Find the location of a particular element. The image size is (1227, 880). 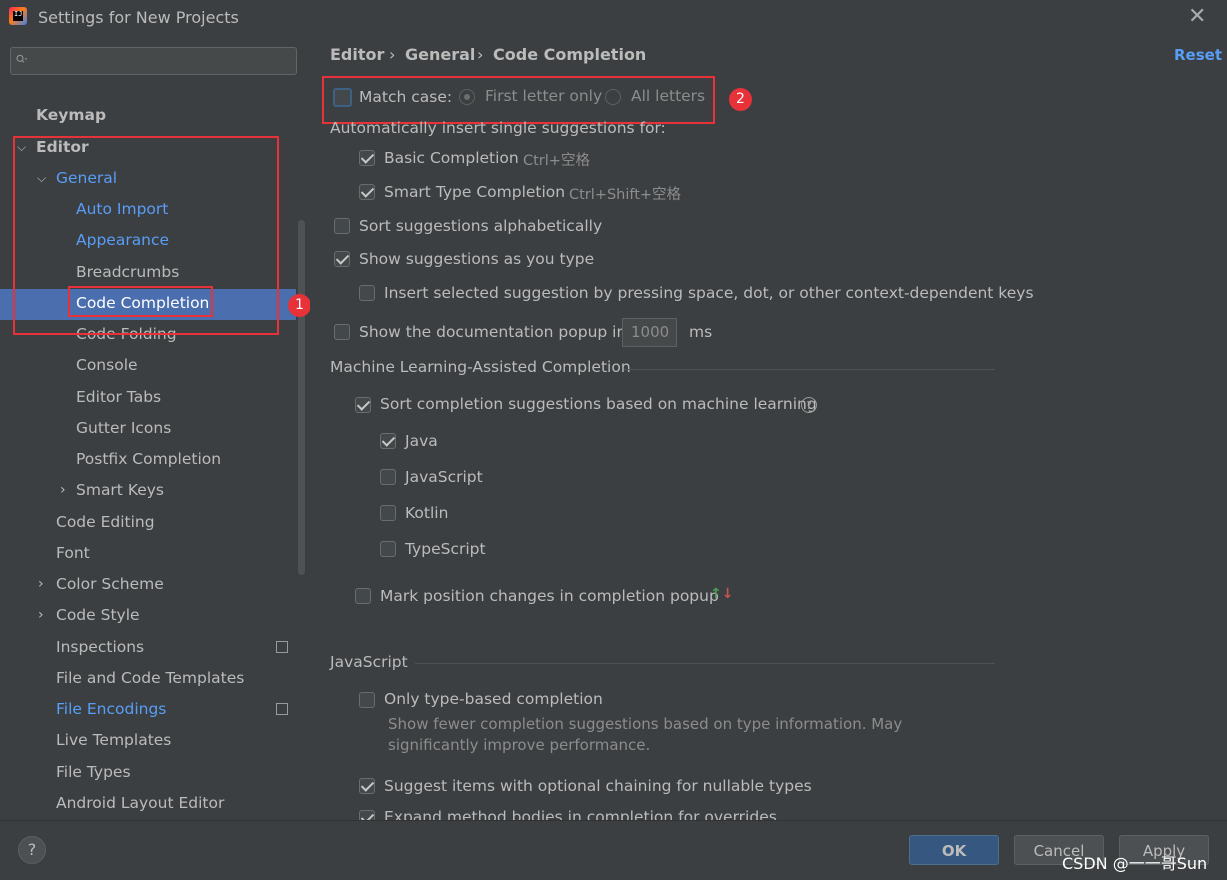

ml-section-title: Machine Learning-Assisted Completion is located at coordinates (480, 367).